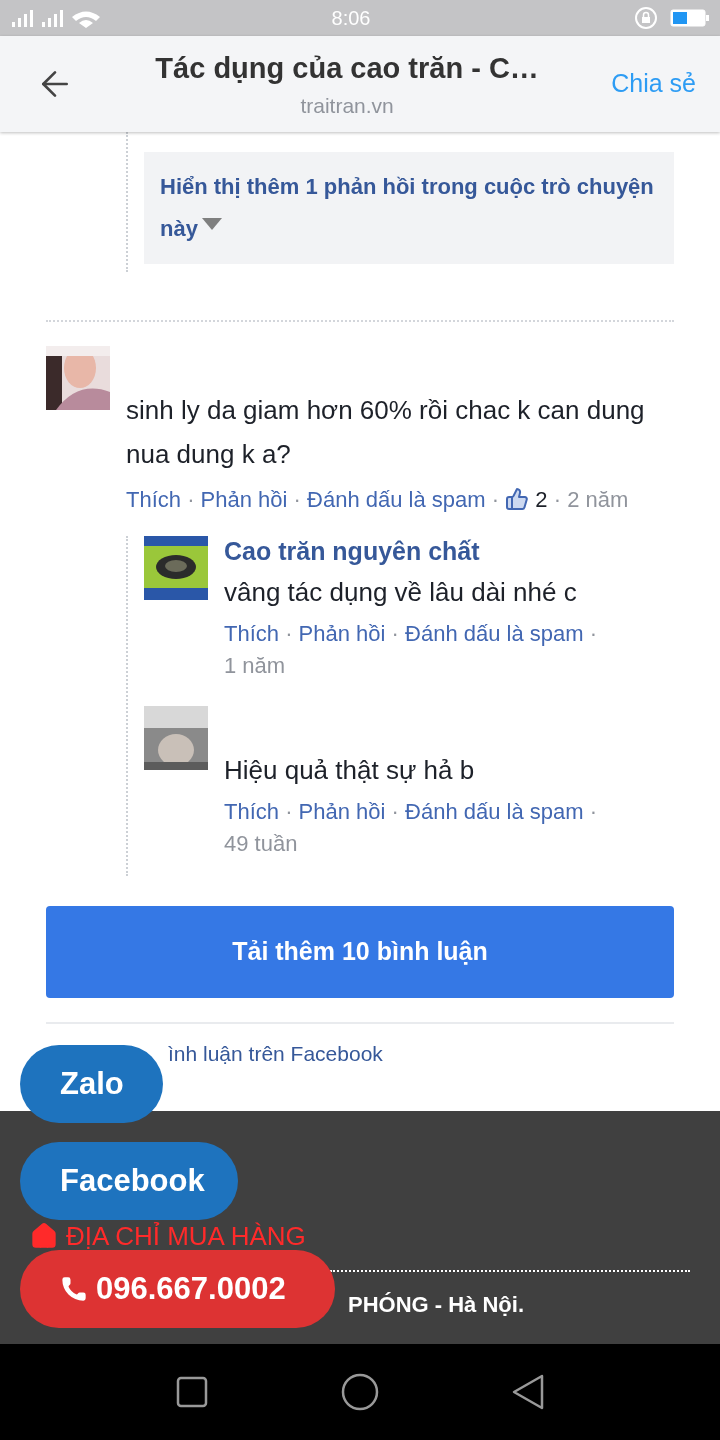 The height and width of the screenshot is (1440, 720). I want to click on signal-icon, so click(55, 18).